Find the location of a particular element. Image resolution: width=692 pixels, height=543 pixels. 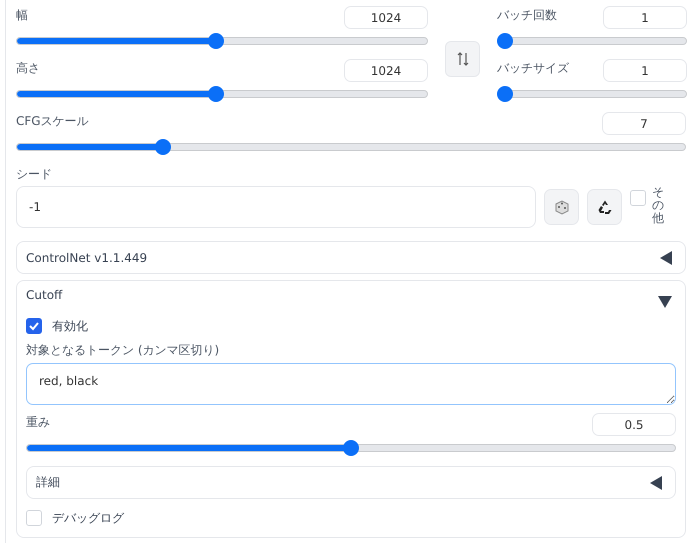

triangle-down-icon is located at coordinates (665, 302).